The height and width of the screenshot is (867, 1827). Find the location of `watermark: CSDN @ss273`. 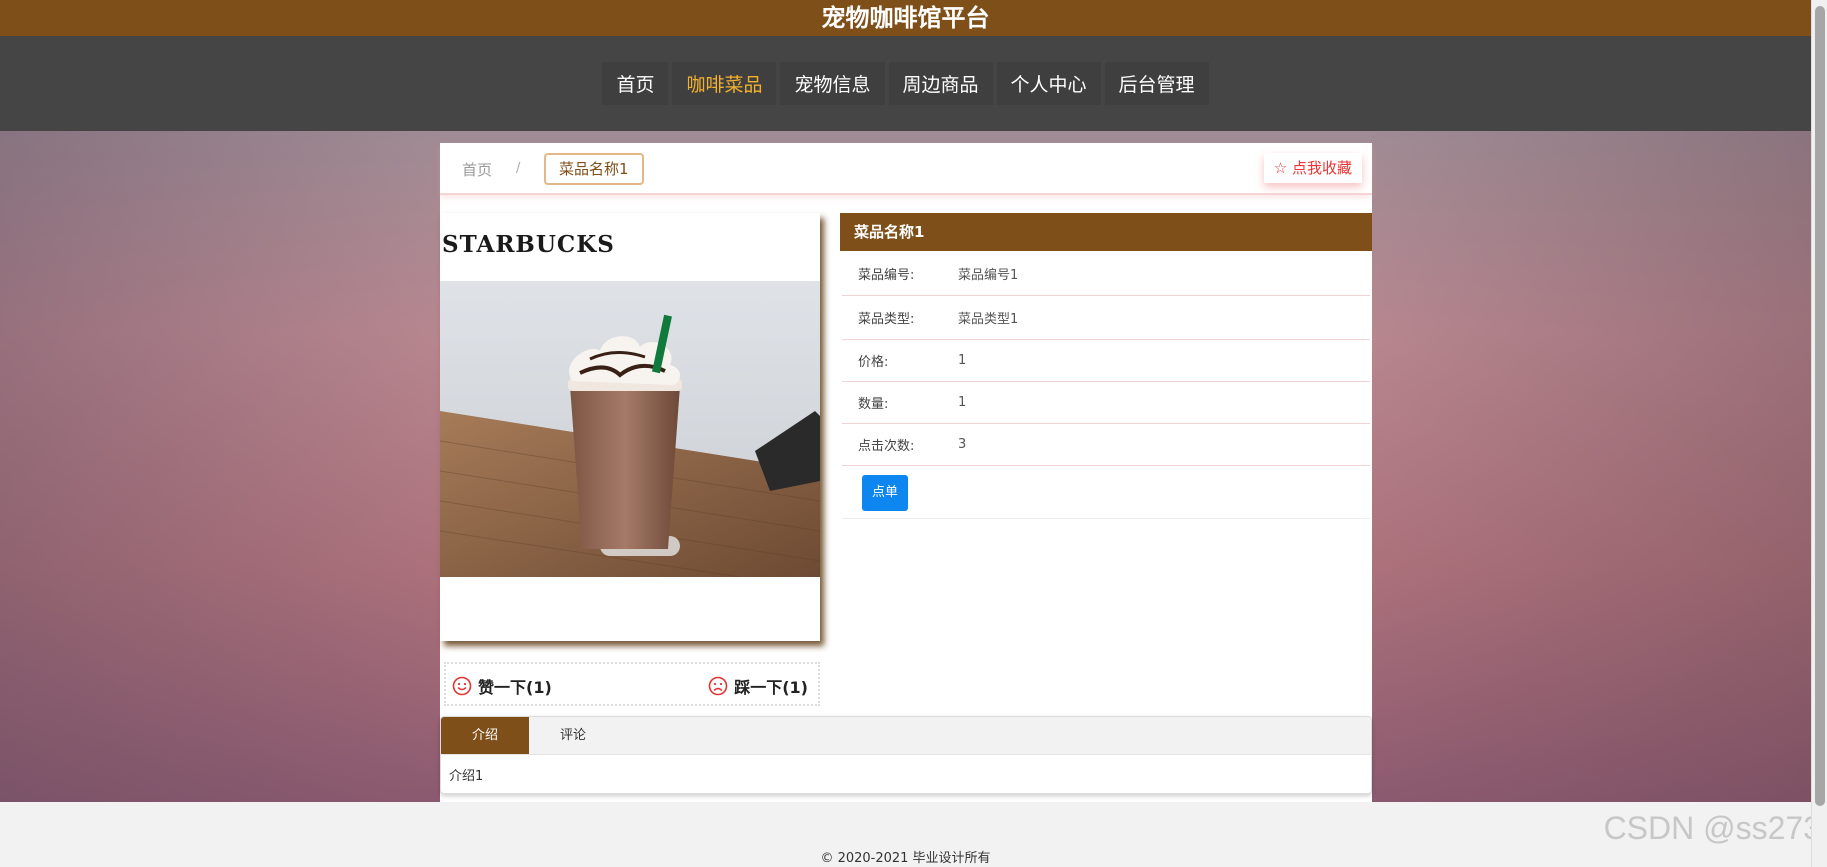

watermark: CSDN @ss273 is located at coordinates (1712, 828).